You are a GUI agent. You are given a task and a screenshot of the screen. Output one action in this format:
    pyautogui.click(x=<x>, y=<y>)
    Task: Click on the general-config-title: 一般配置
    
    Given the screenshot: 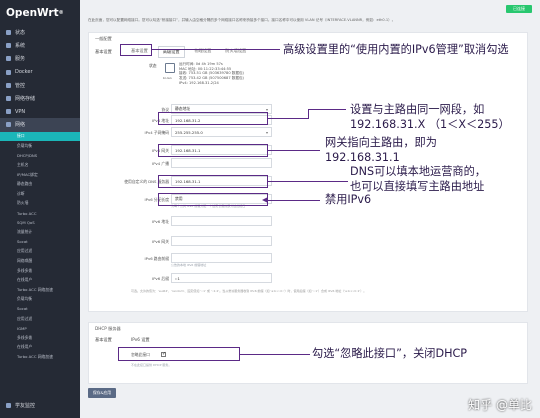 What is the action you would take?
    pyautogui.click(x=103, y=38)
    